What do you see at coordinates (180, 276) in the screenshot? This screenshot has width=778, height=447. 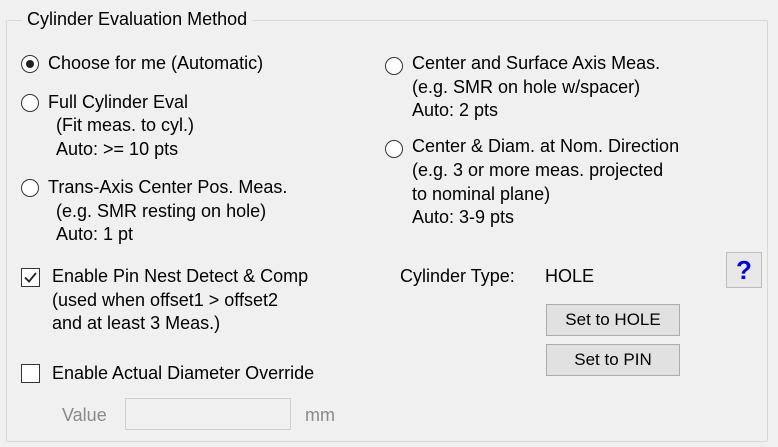 I see `checkbox-label: Enable Pin Nest Detect & Comp` at bounding box center [180, 276].